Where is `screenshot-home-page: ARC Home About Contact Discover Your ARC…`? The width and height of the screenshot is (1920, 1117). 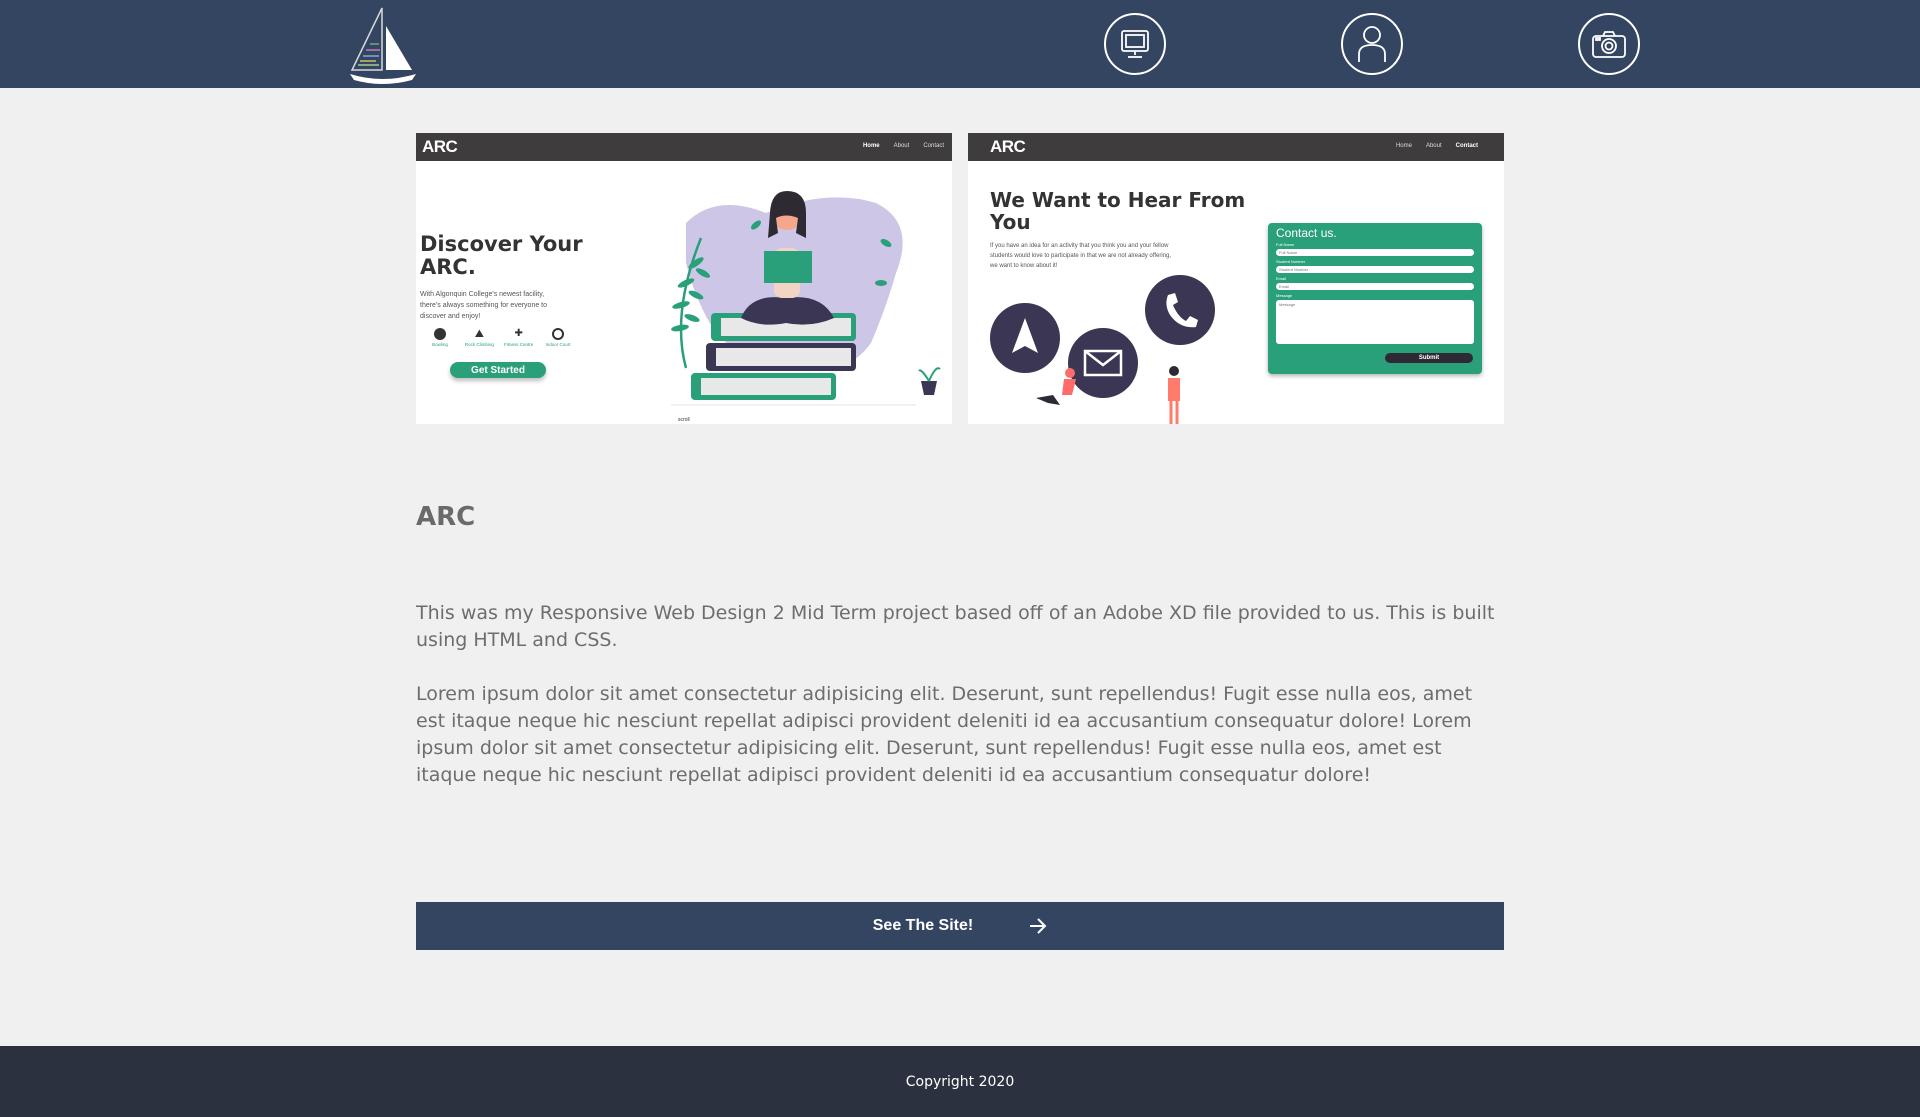
screenshot-home-page: ARC Home About Contact Discover Your ARC… is located at coordinates (684, 278).